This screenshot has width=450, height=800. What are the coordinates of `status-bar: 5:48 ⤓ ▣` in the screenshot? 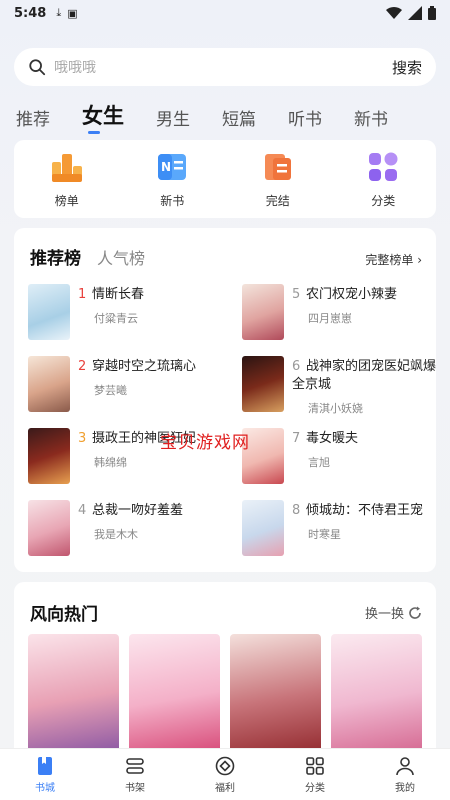 It's located at (225, 13).